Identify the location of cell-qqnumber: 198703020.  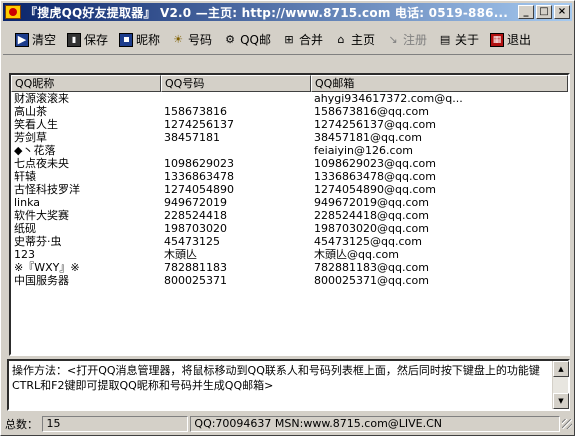
(195, 228).